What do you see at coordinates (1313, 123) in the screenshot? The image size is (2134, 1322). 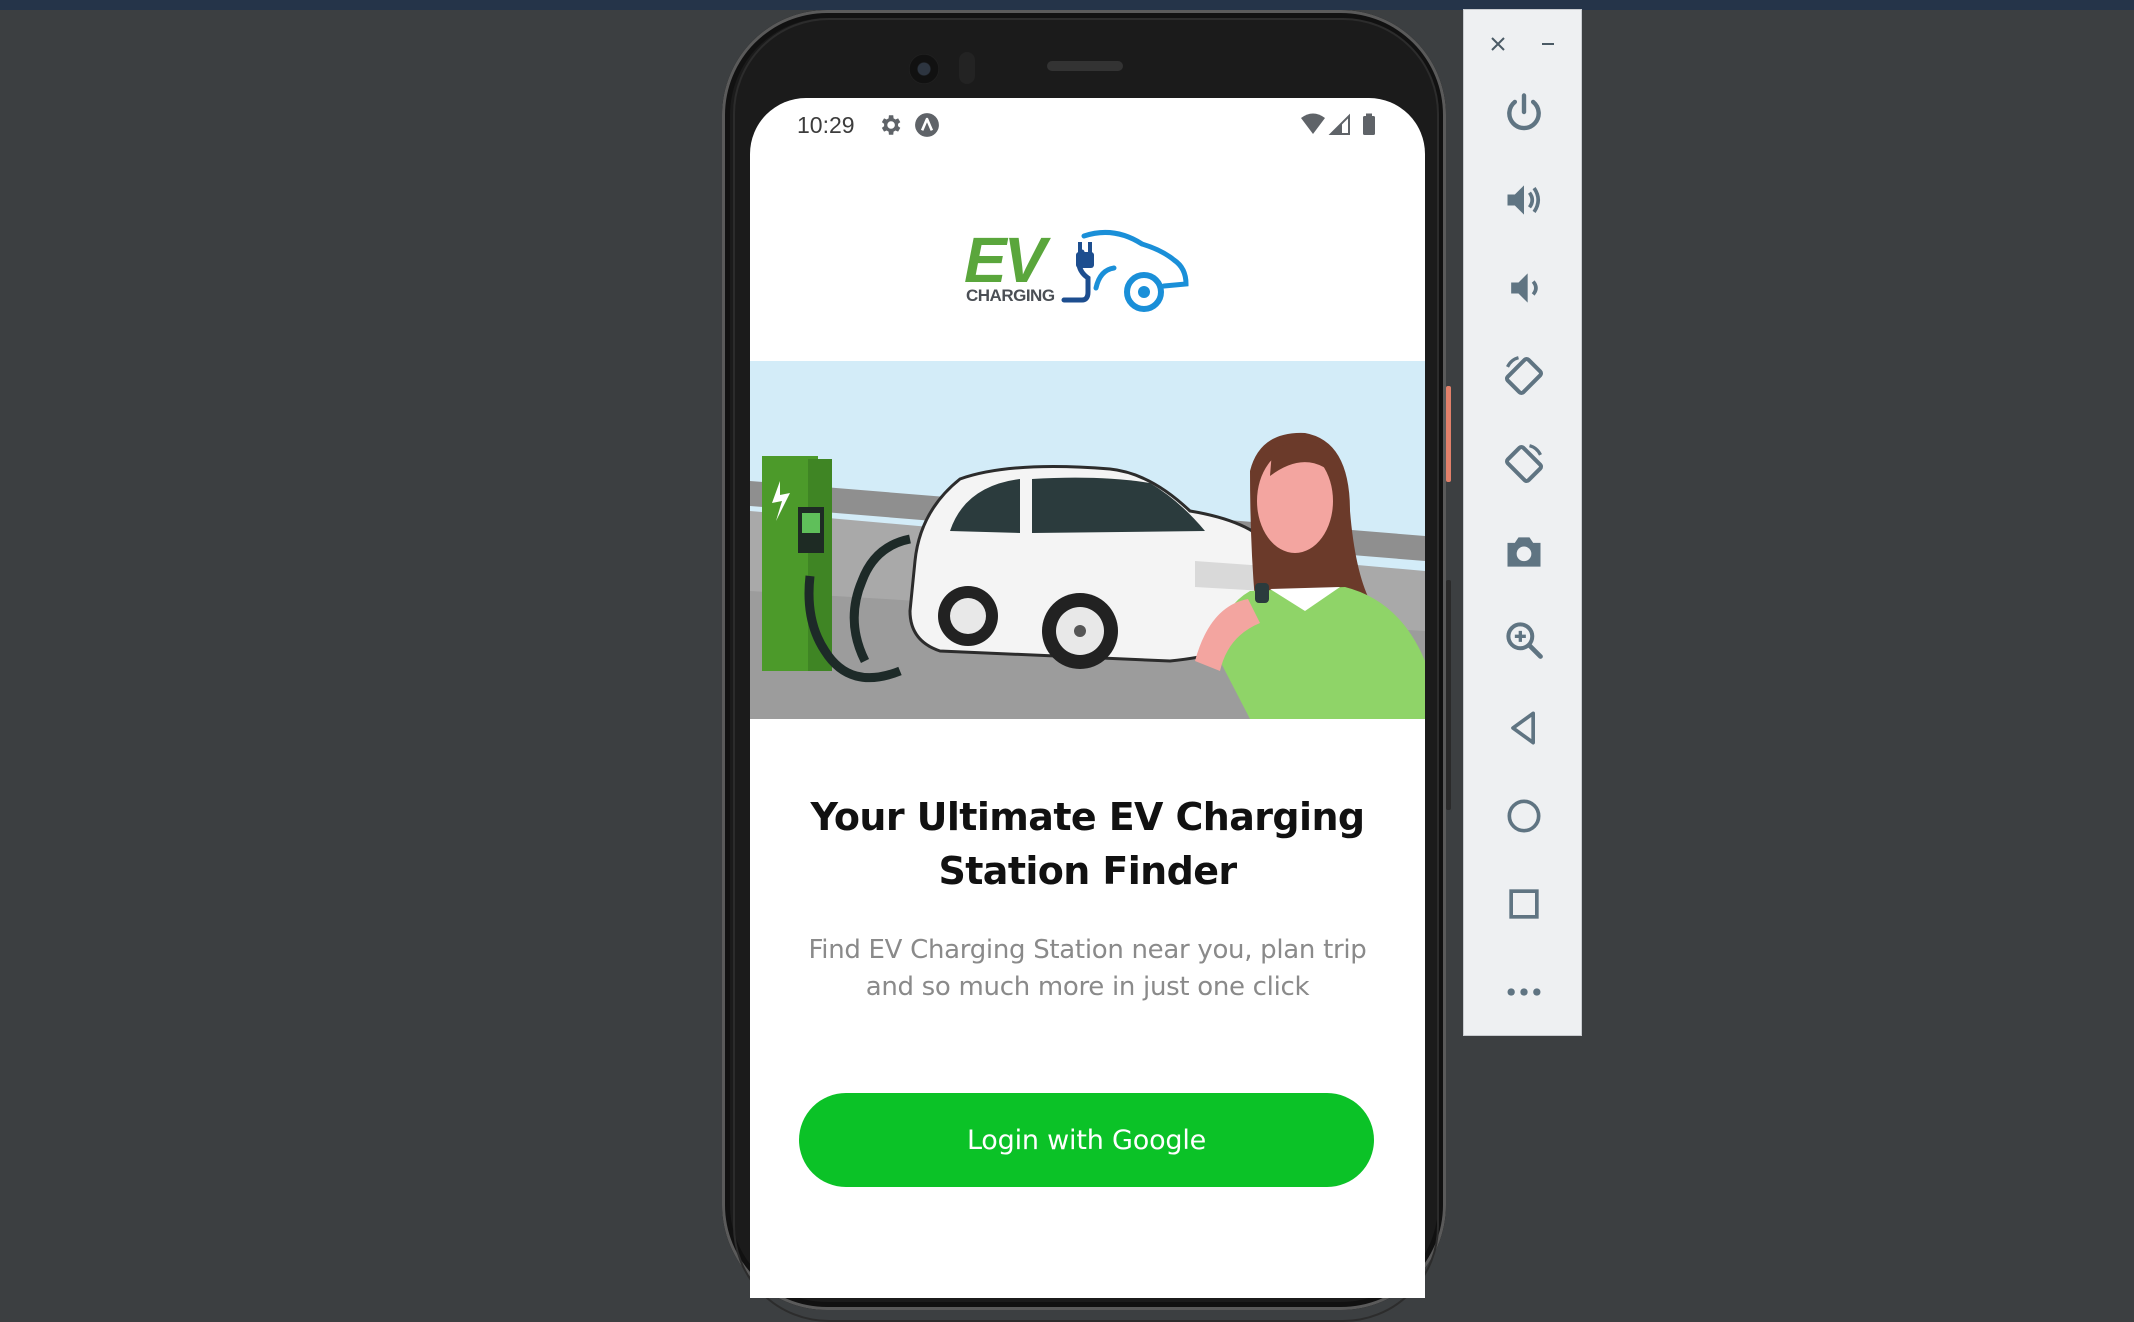 I see `wifi-icon` at bounding box center [1313, 123].